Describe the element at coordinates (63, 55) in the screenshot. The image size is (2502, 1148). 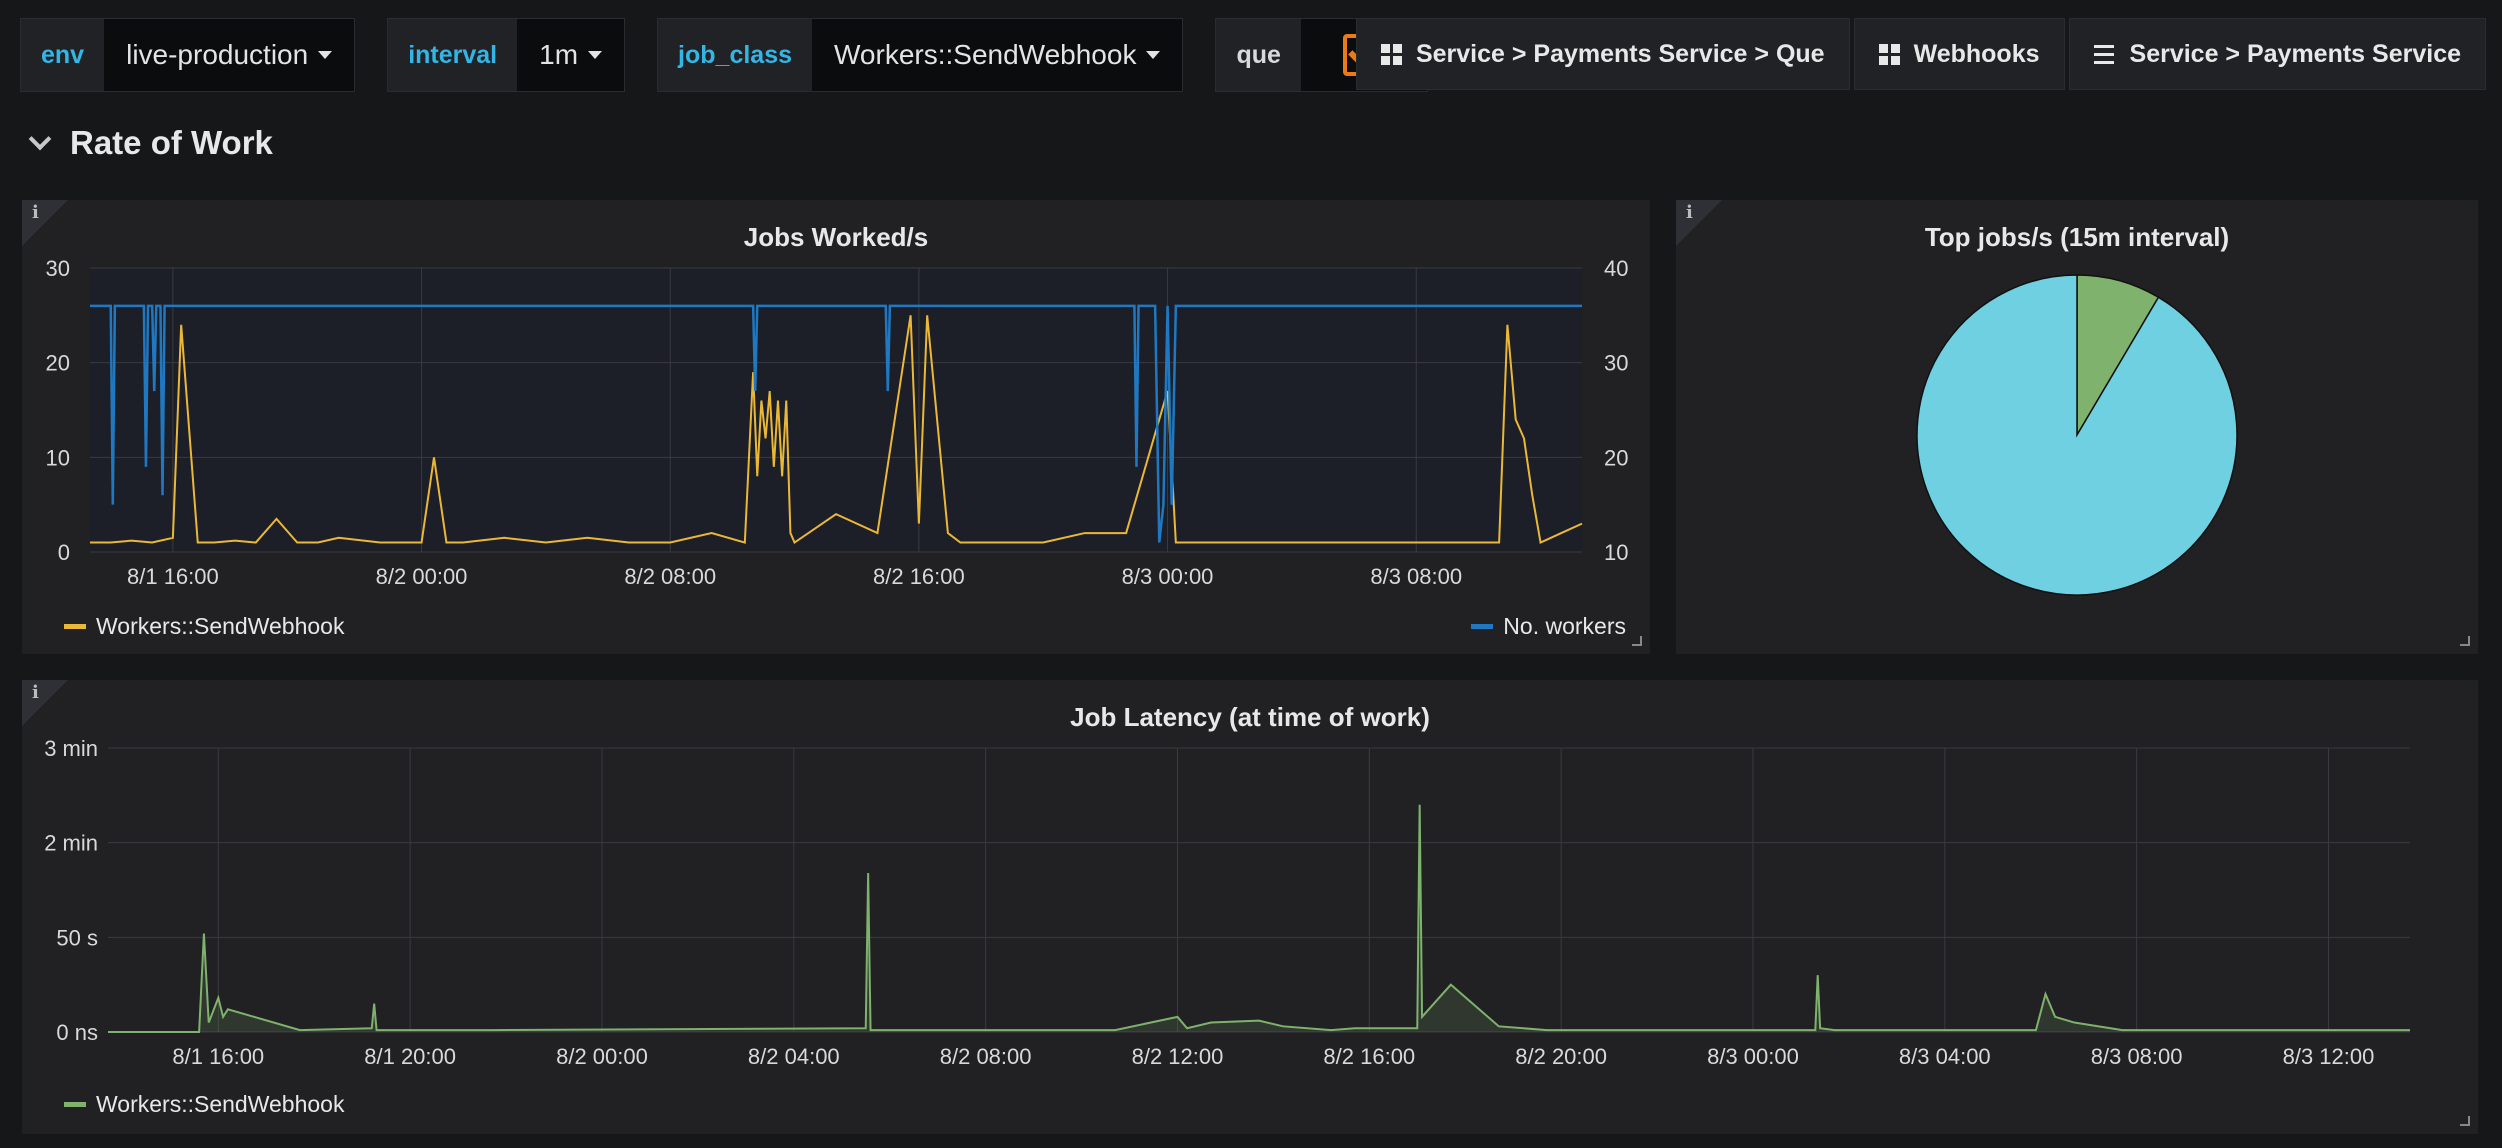
I see `variable-env-label: env` at that location.